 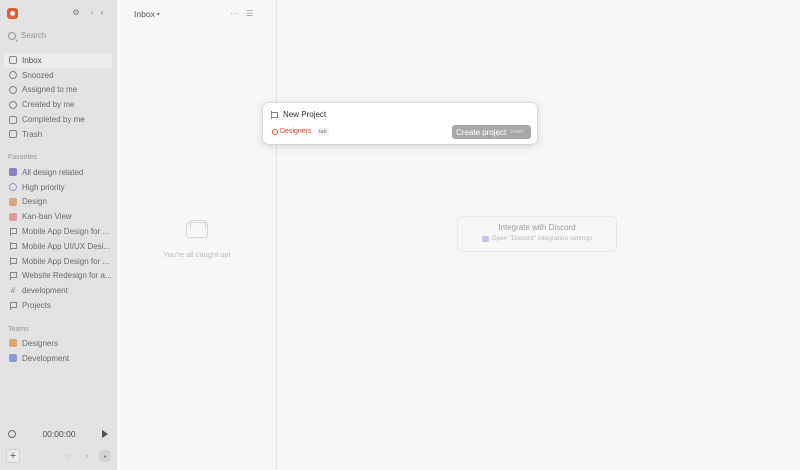 What do you see at coordinates (296, 131) in the screenshot?
I see `team-label: Designers` at bounding box center [296, 131].